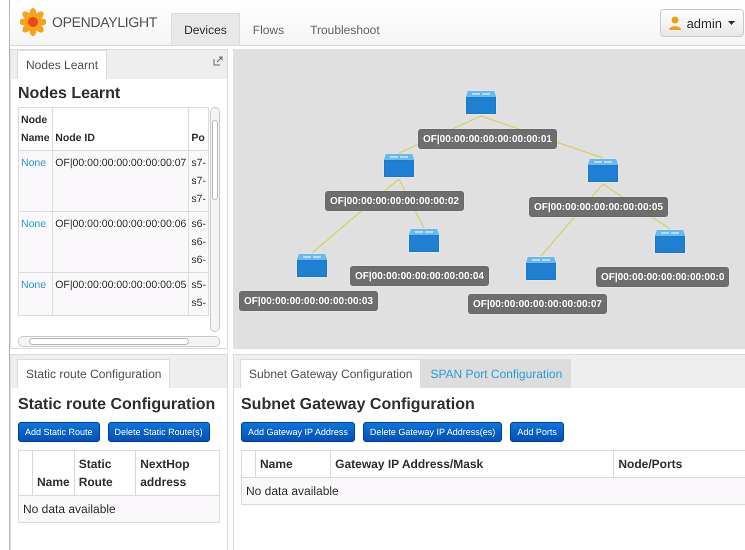  What do you see at coordinates (215, 219) in the screenshot?
I see `vertical-scrollbar` at bounding box center [215, 219].